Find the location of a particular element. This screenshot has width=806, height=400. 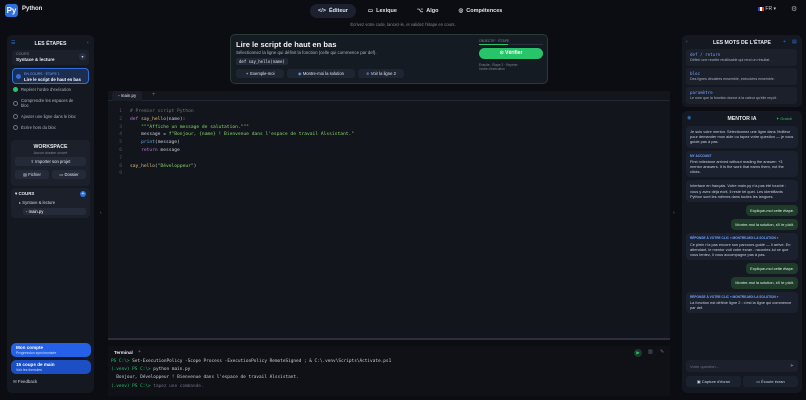

code-line: 6 return message is located at coordinates (387, 151).